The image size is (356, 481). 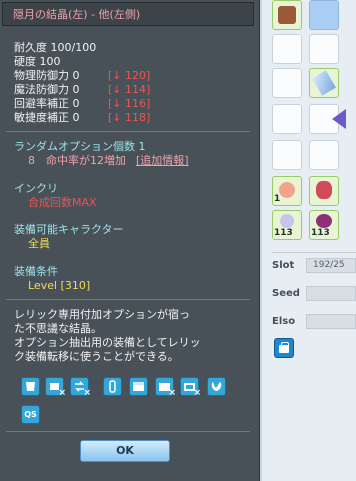 I want to click on tooltip-title-bar: 隠月の結晶(左) - 他(左側), so click(x=128, y=14).